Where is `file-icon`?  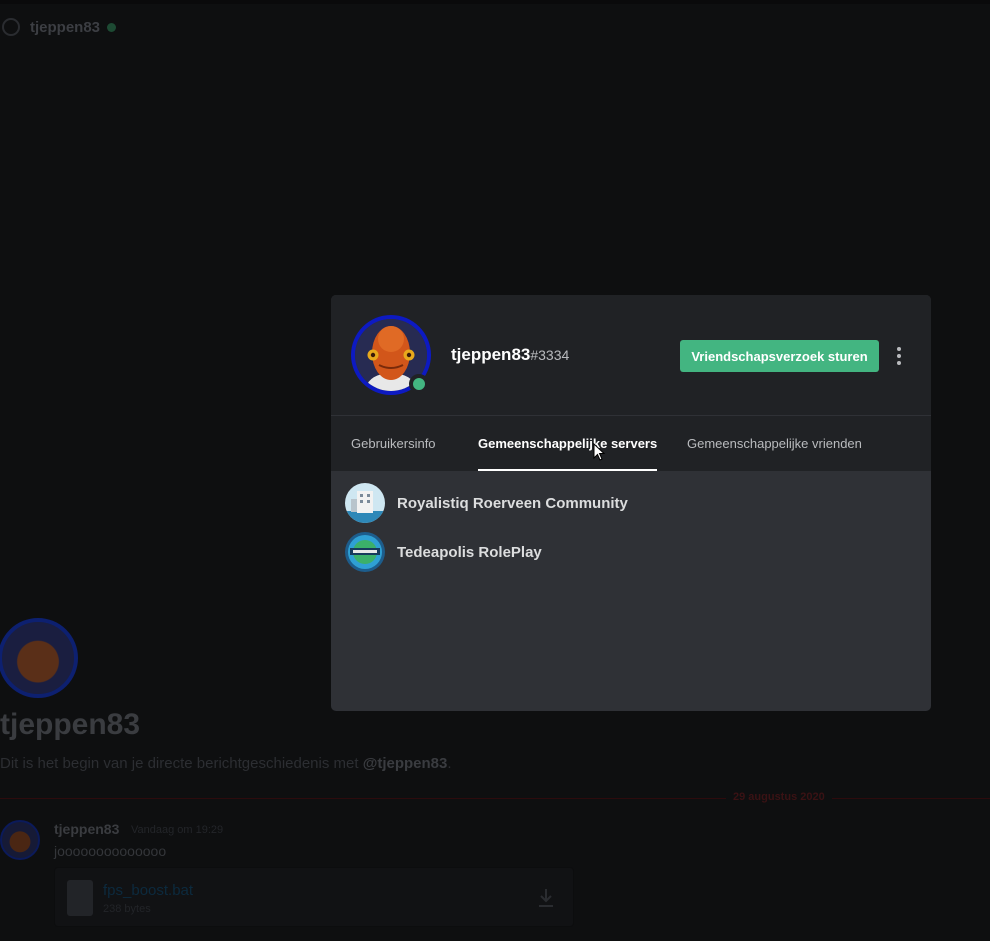
file-icon is located at coordinates (80, 898).